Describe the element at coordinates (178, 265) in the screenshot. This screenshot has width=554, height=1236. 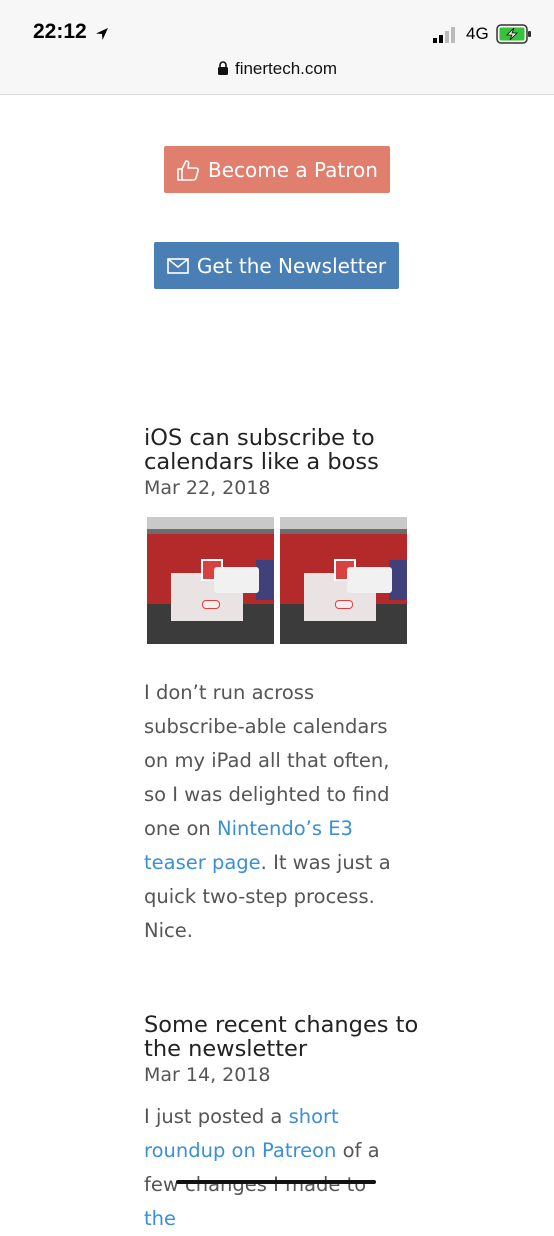
I see `envelope-icon` at that location.